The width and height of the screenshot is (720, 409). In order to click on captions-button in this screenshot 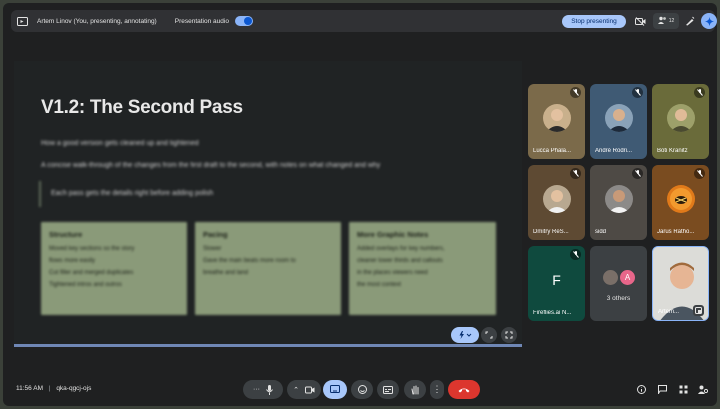, I will do `click(388, 389)`.